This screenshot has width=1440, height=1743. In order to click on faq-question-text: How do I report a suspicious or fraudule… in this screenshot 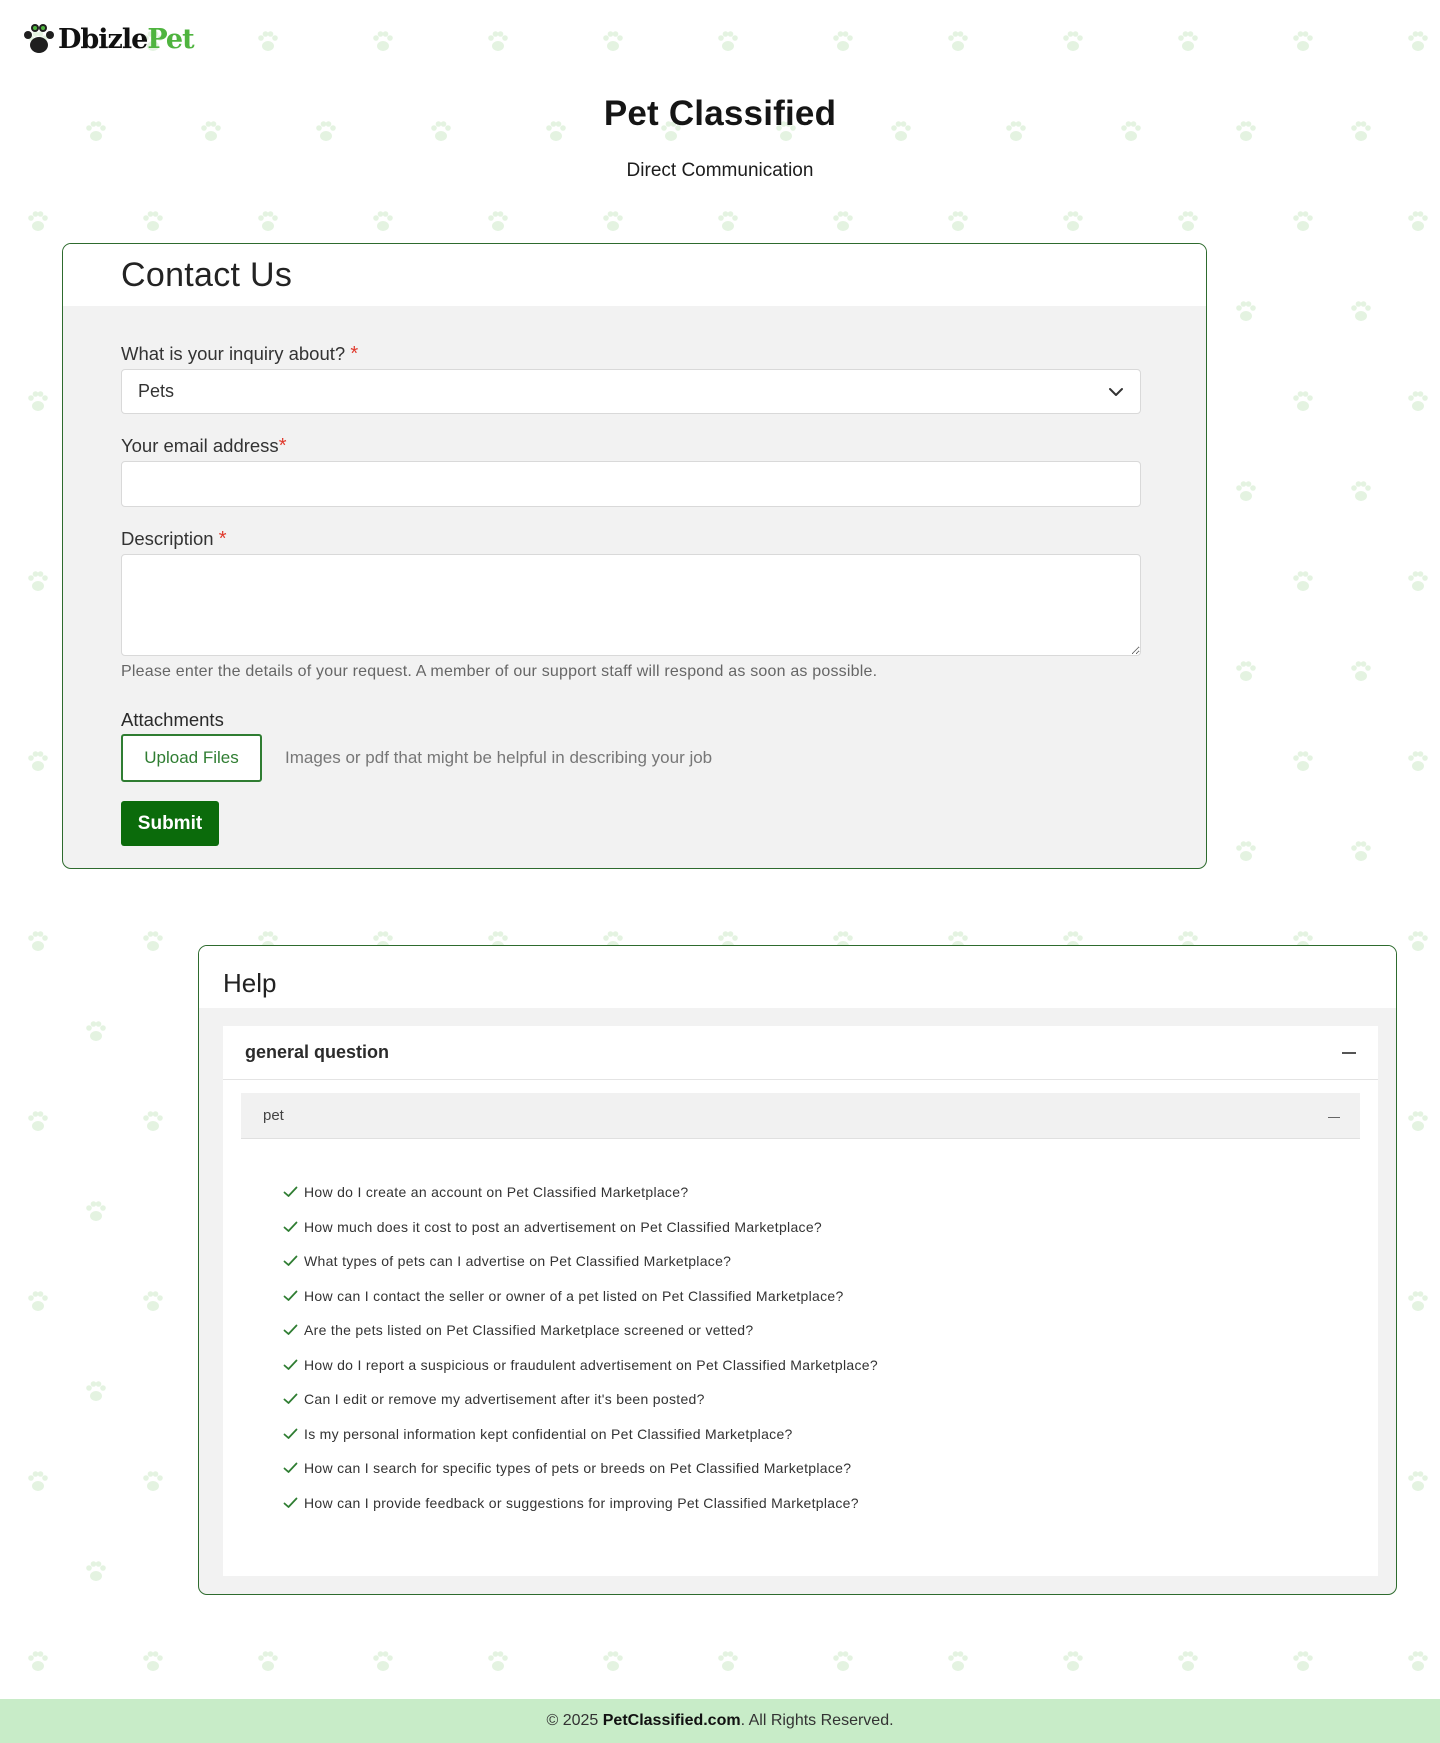, I will do `click(591, 1364)`.